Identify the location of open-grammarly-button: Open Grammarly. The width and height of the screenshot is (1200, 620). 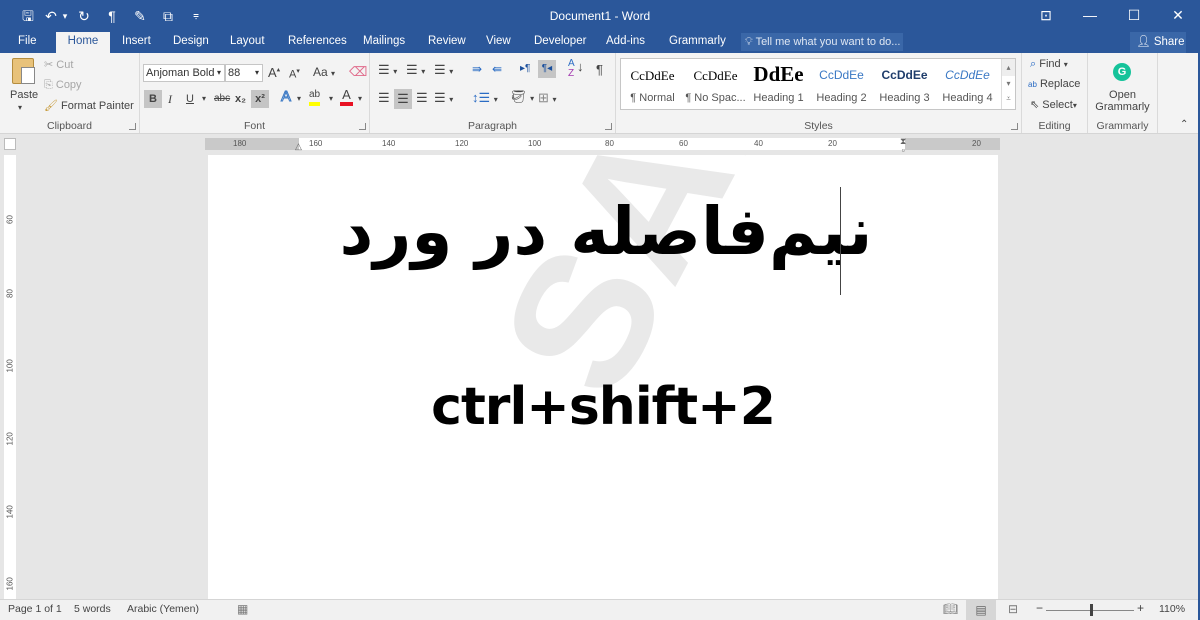
(1122, 101).